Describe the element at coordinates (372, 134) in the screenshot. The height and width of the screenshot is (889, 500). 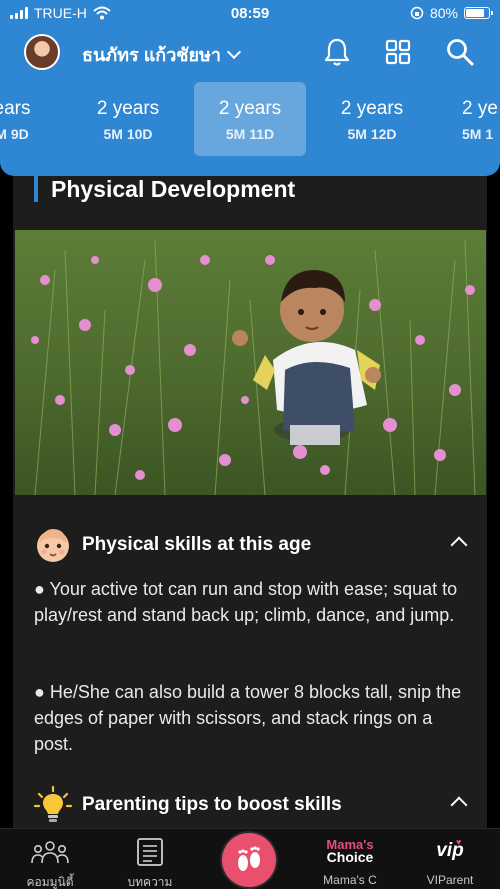
I see `age-tab-detail: 5M 12D` at that location.